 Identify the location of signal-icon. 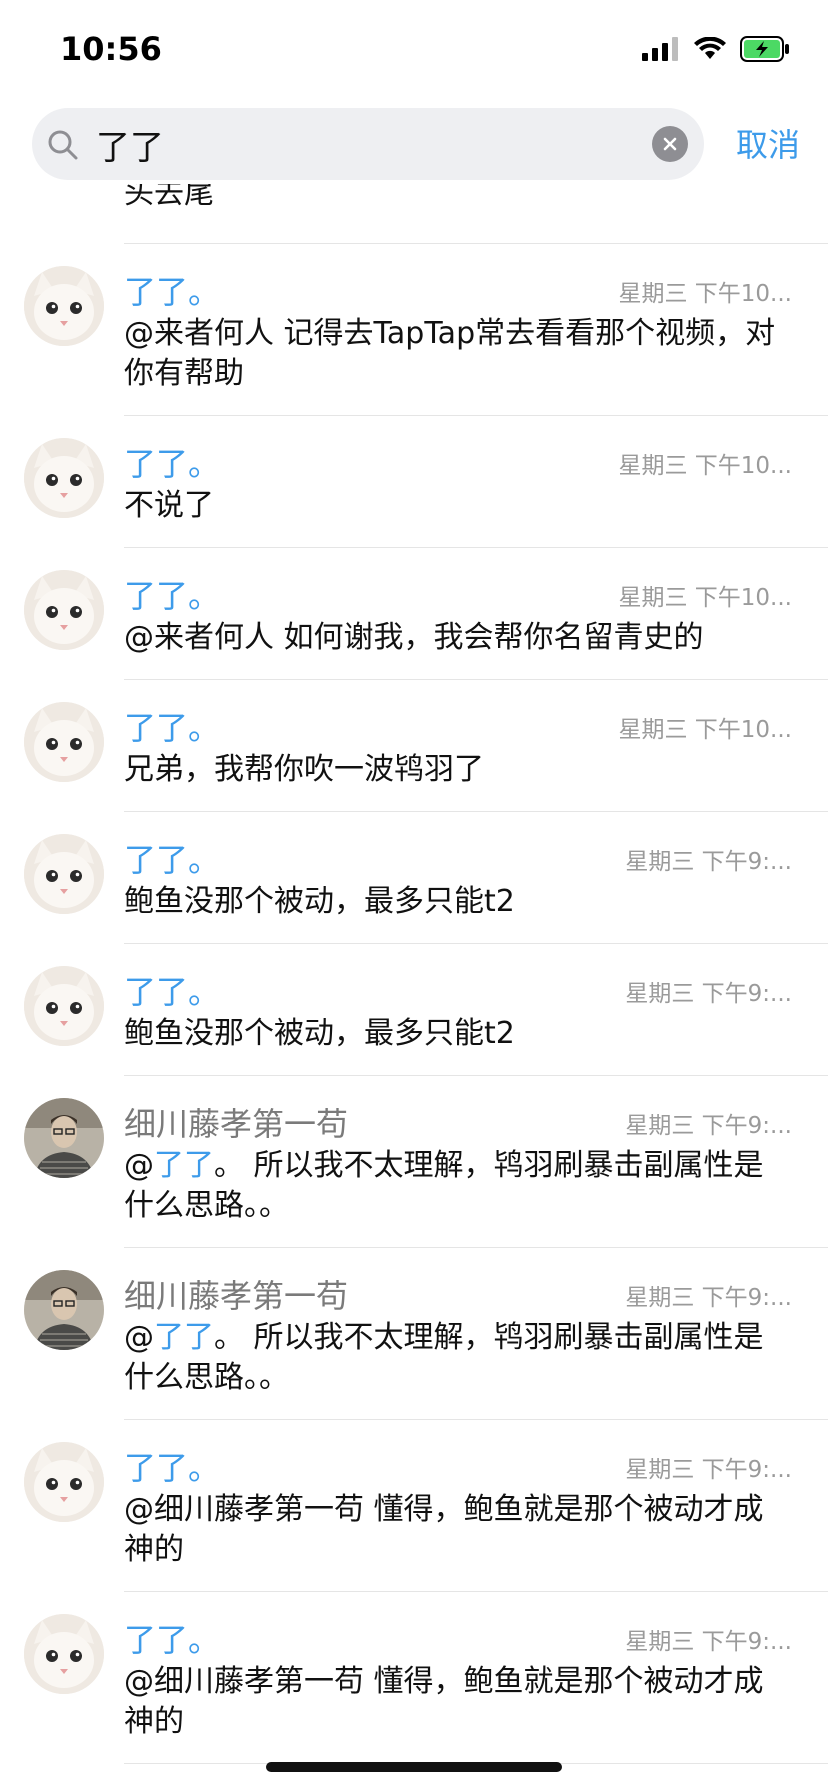
(660, 49).